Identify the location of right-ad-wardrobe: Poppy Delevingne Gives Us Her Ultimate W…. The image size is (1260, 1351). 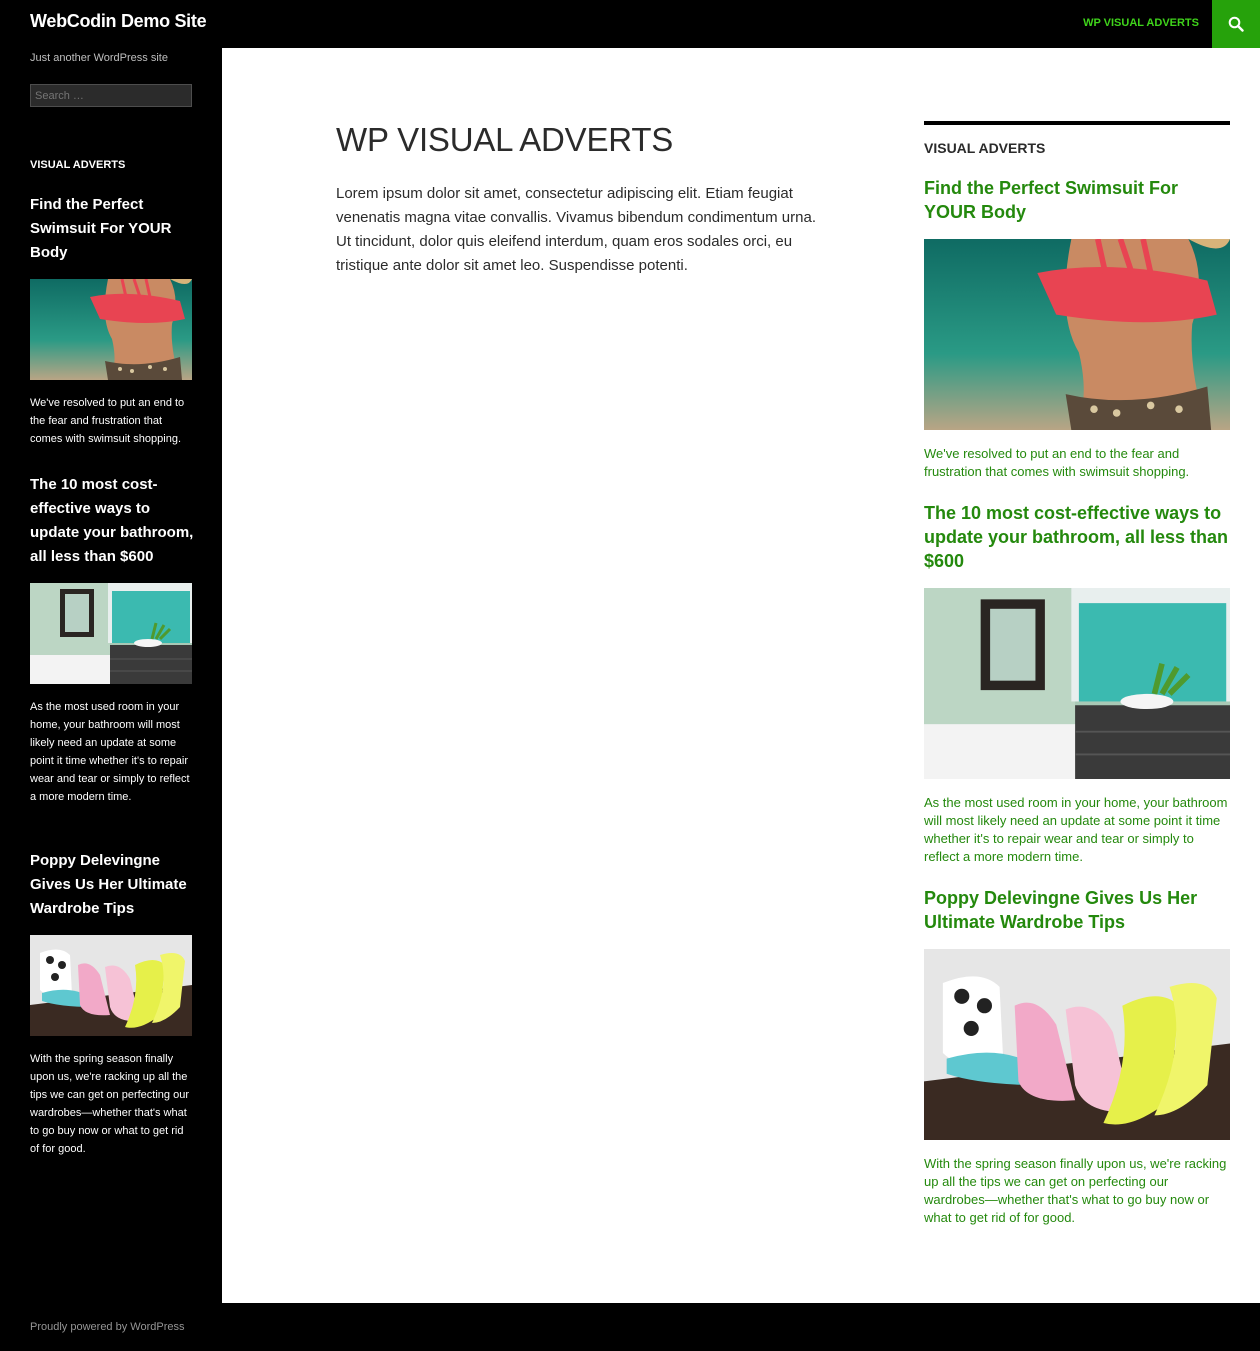
(1077, 1056).